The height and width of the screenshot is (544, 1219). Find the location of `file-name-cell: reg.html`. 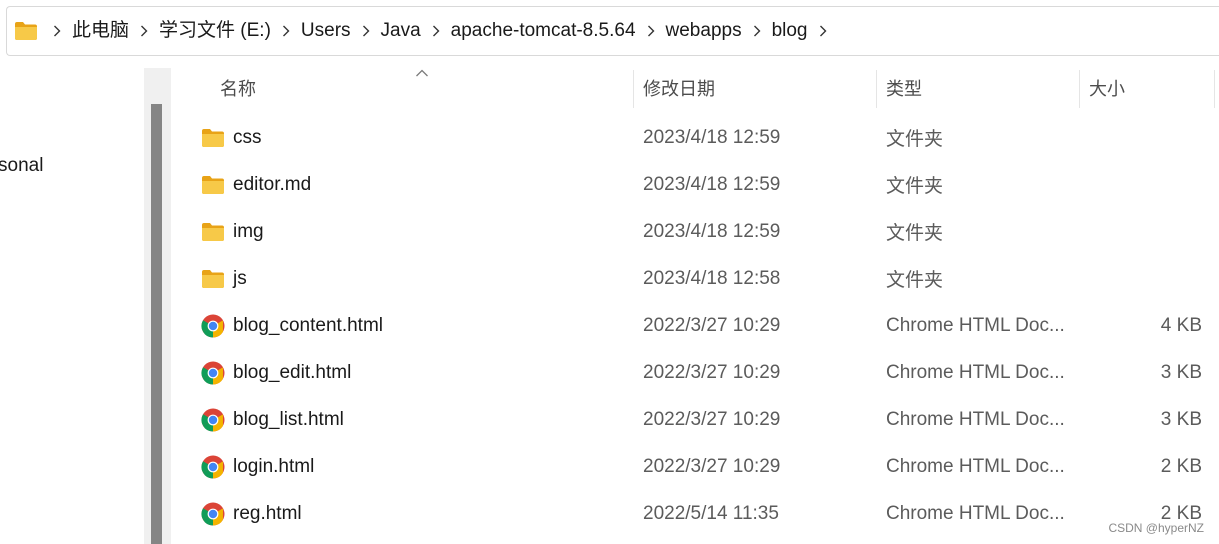

file-name-cell: reg.html is located at coordinates (251, 513).